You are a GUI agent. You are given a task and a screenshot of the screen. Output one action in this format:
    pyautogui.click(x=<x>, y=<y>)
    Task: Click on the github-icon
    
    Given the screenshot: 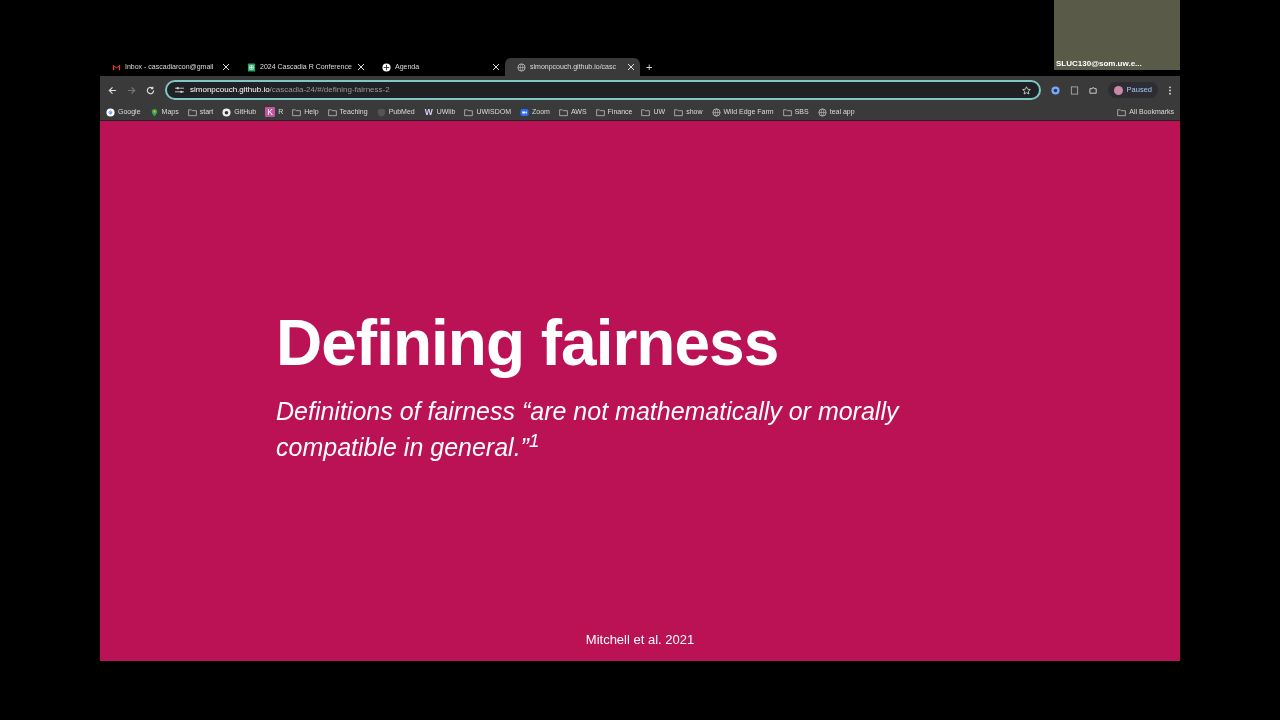 What is the action you would take?
    pyautogui.click(x=227, y=112)
    